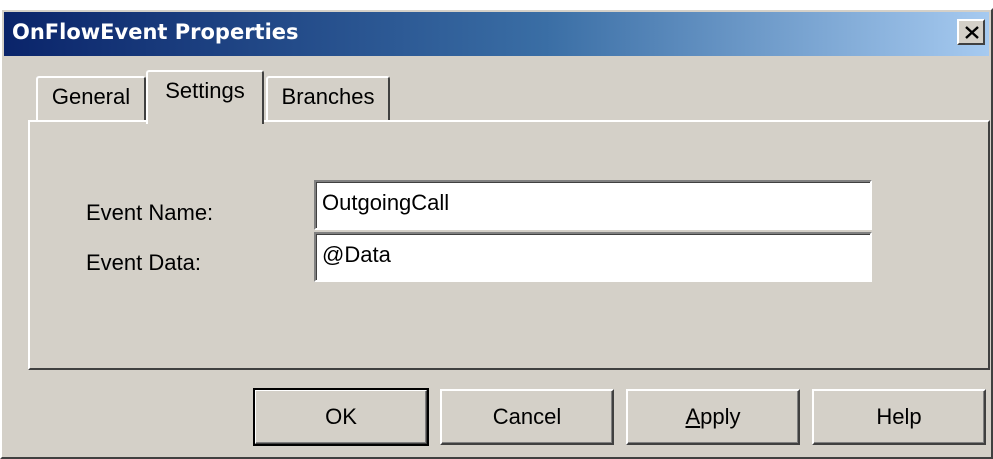 This screenshot has width=993, height=459. Describe the element at coordinates (150, 212) in the screenshot. I see `event-name-label: Event Name:` at that location.